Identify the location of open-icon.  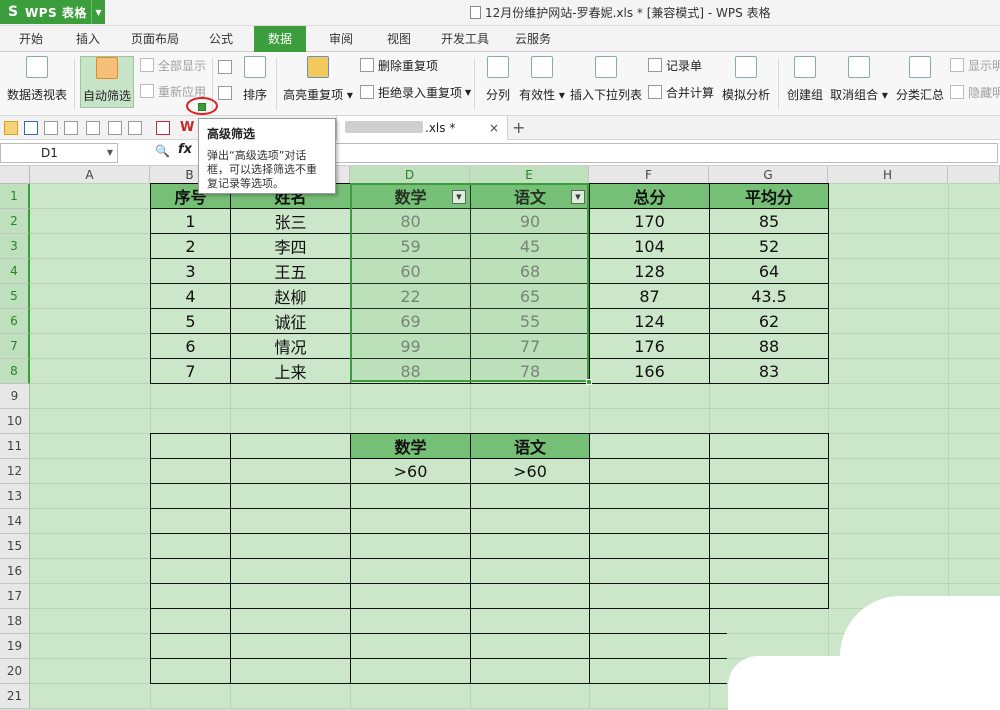
(11, 128).